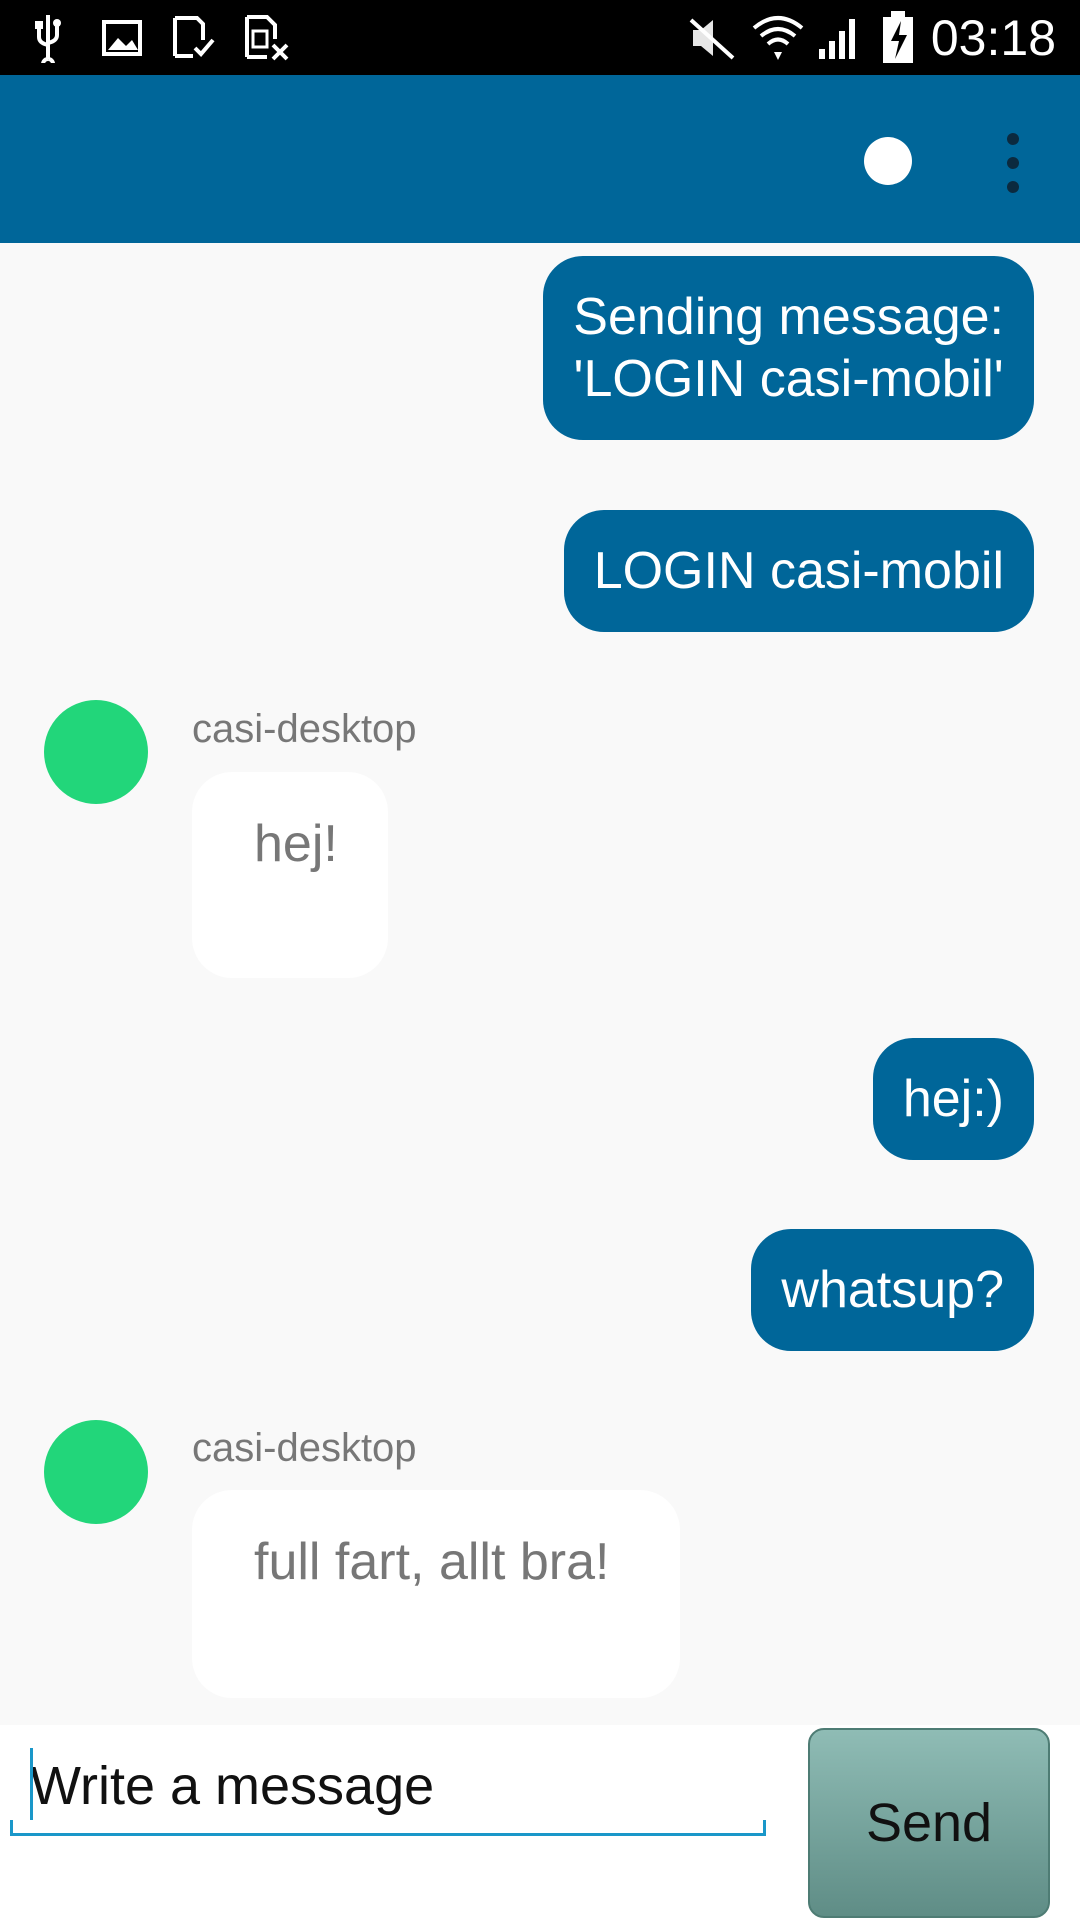 The image size is (1080, 1920). What do you see at coordinates (888, 161) in the screenshot?
I see `connection-status-indicator` at bounding box center [888, 161].